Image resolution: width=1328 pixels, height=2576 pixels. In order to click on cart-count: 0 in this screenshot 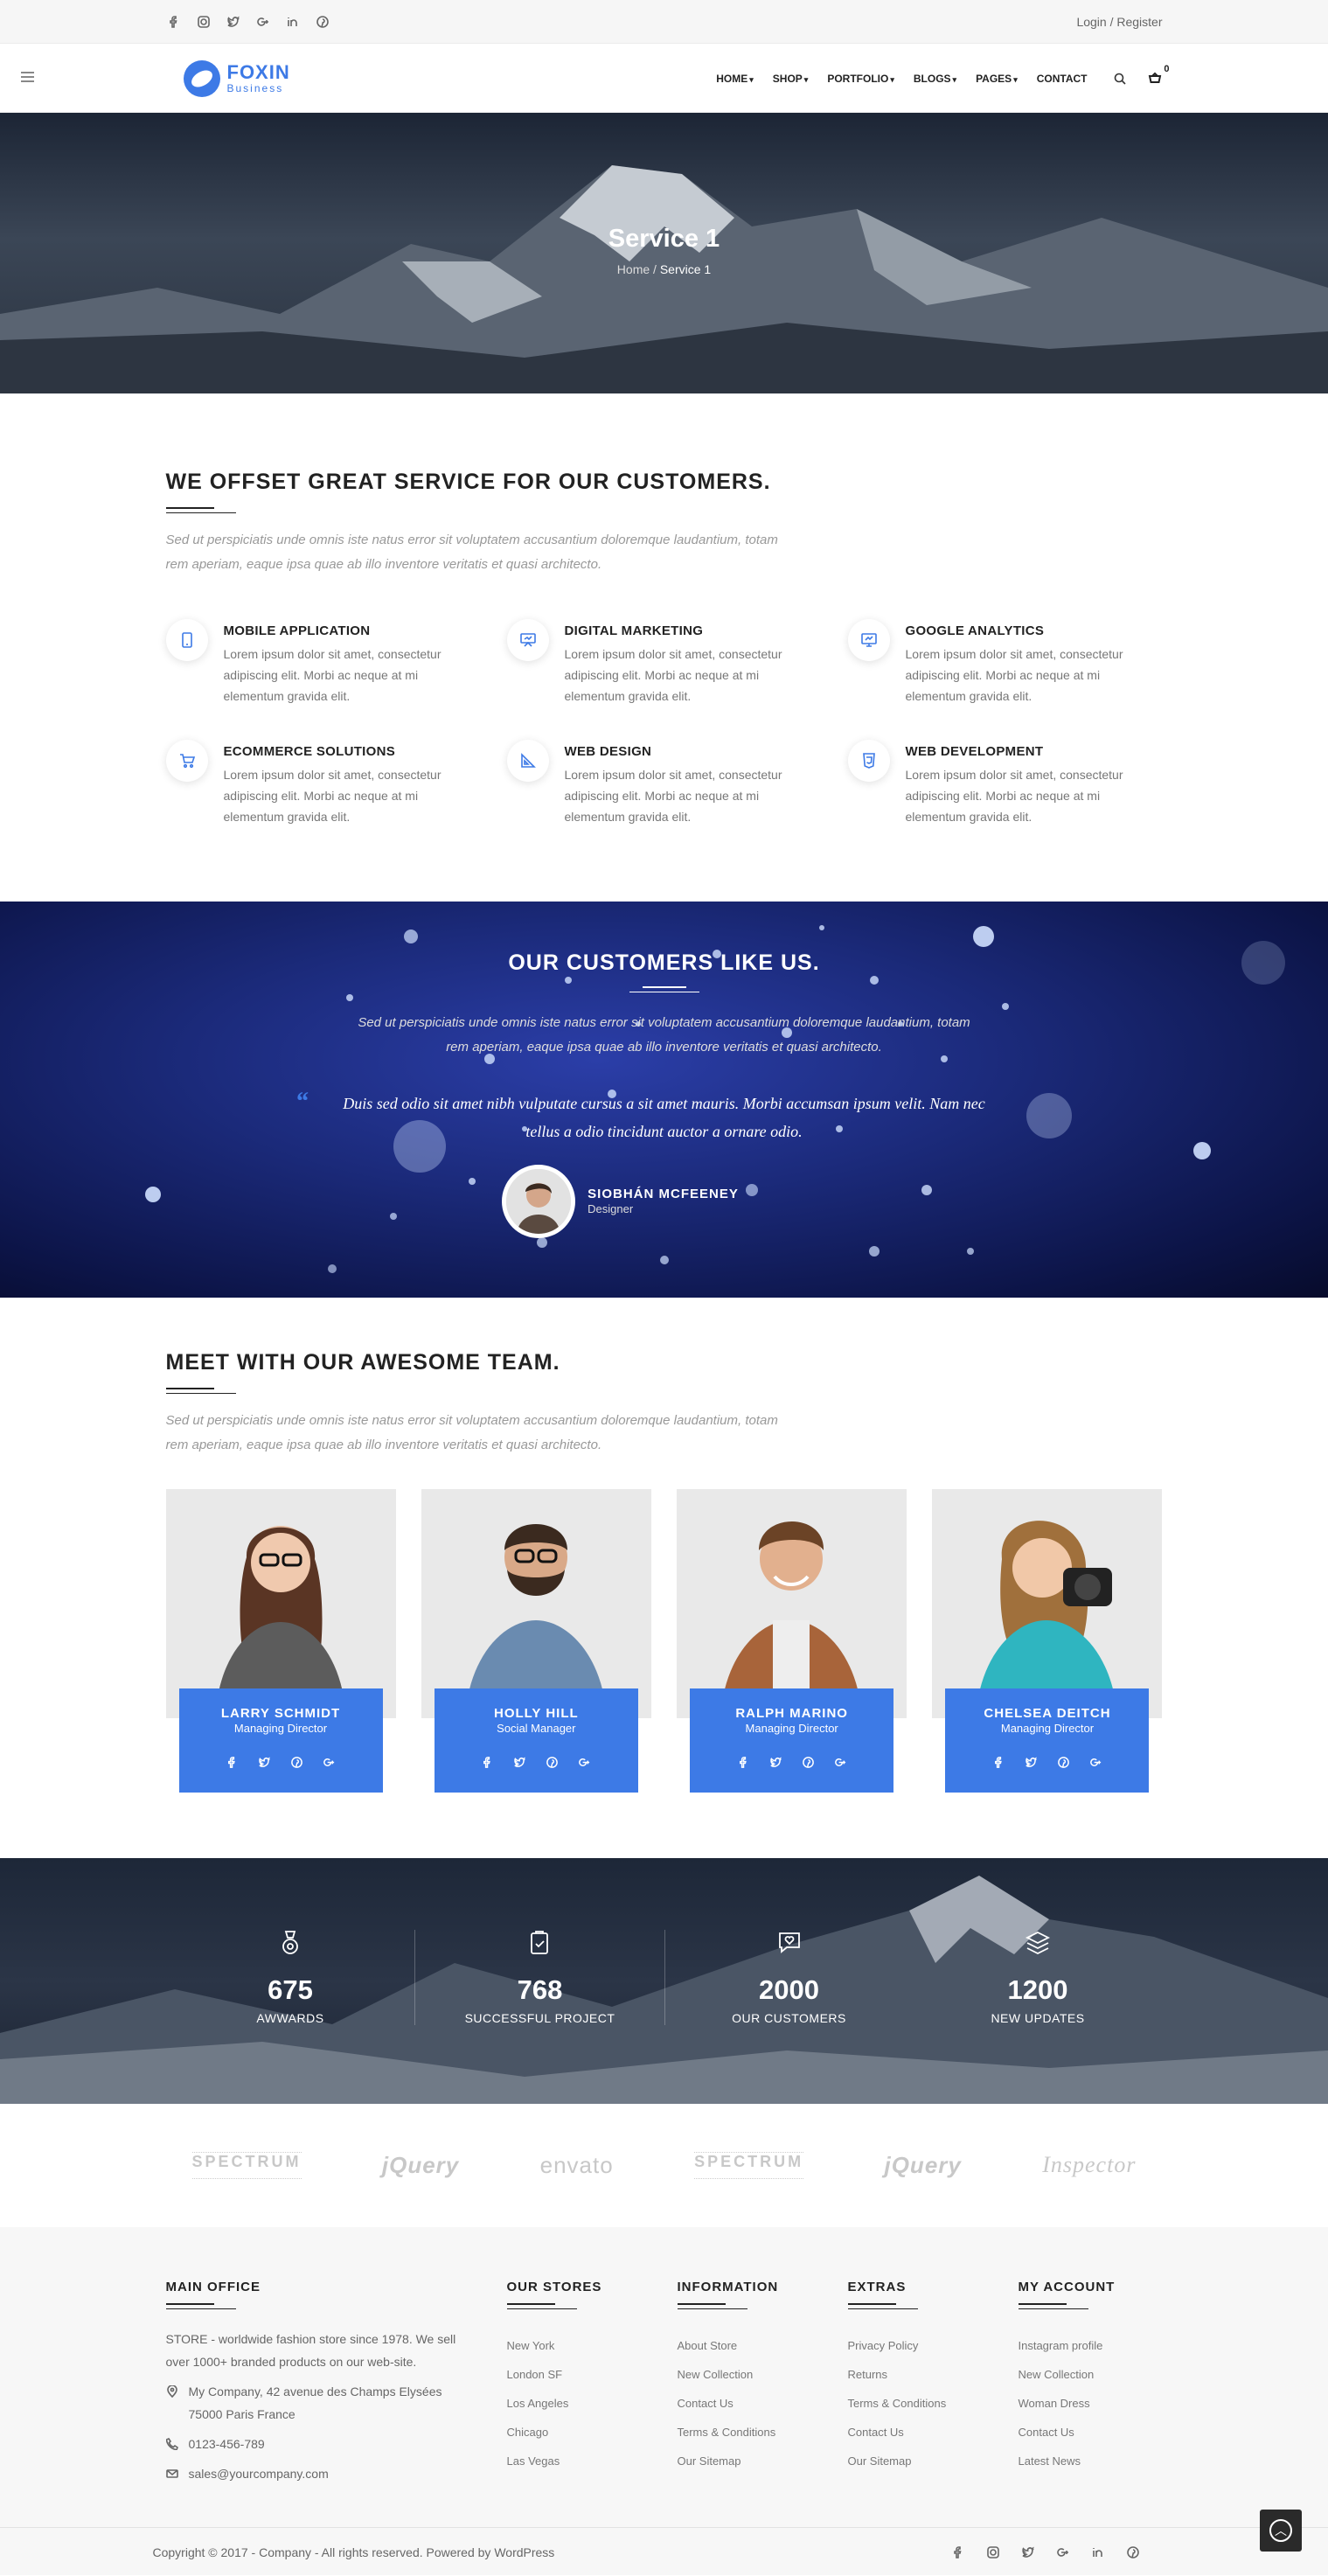, I will do `click(1167, 68)`.